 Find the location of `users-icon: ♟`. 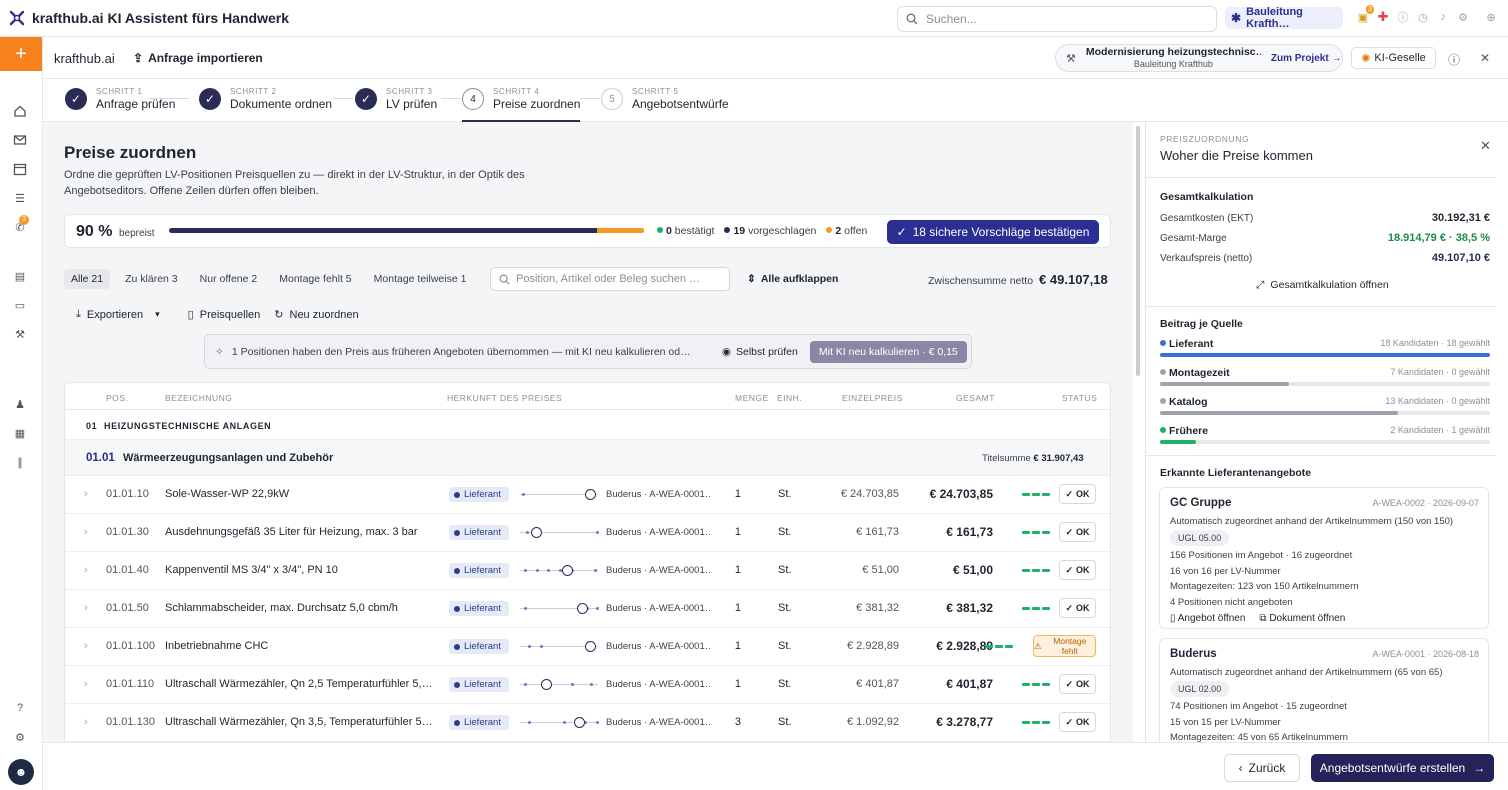

users-icon: ♟ is located at coordinates (20, 404).